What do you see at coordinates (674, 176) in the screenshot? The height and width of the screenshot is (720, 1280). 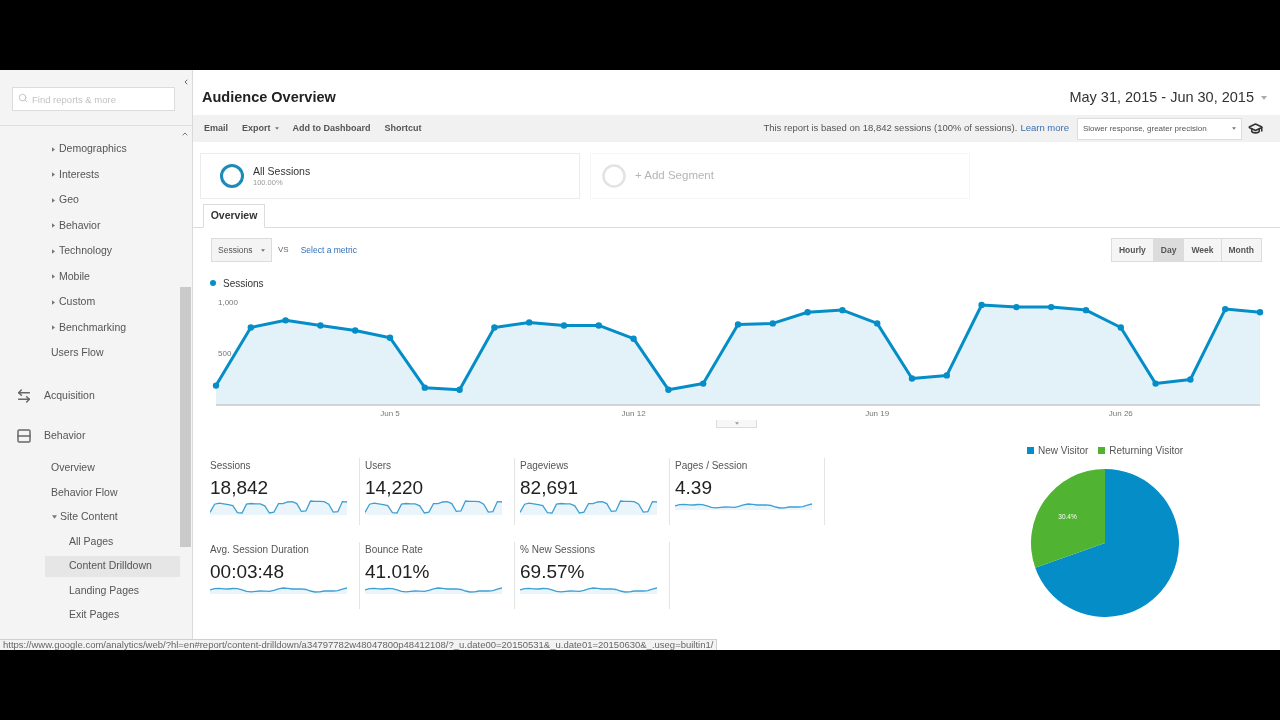 I see `add-segment-label: + Add Segment` at bounding box center [674, 176].